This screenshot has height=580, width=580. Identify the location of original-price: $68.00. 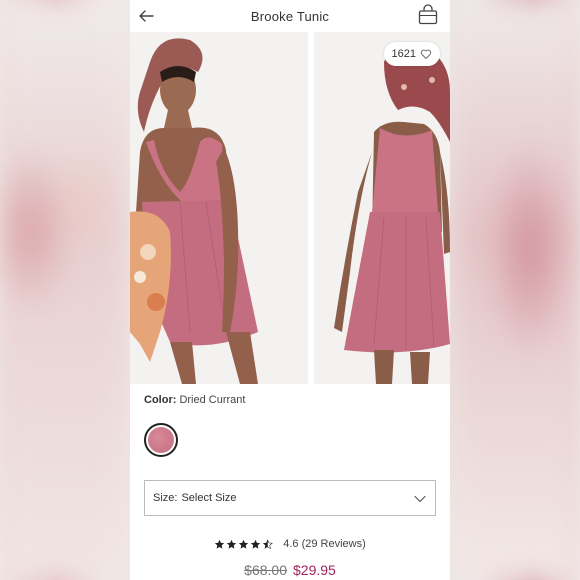
(265, 570).